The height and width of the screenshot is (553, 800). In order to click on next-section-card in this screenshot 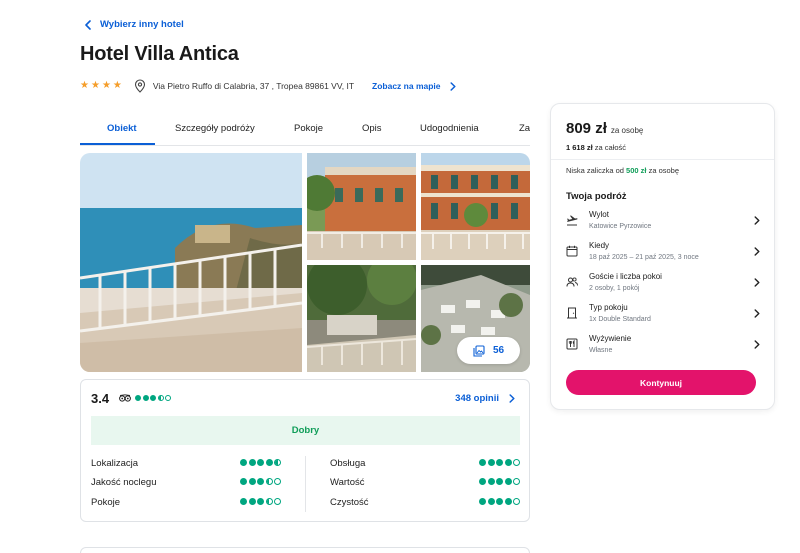, I will do `click(305, 550)`.